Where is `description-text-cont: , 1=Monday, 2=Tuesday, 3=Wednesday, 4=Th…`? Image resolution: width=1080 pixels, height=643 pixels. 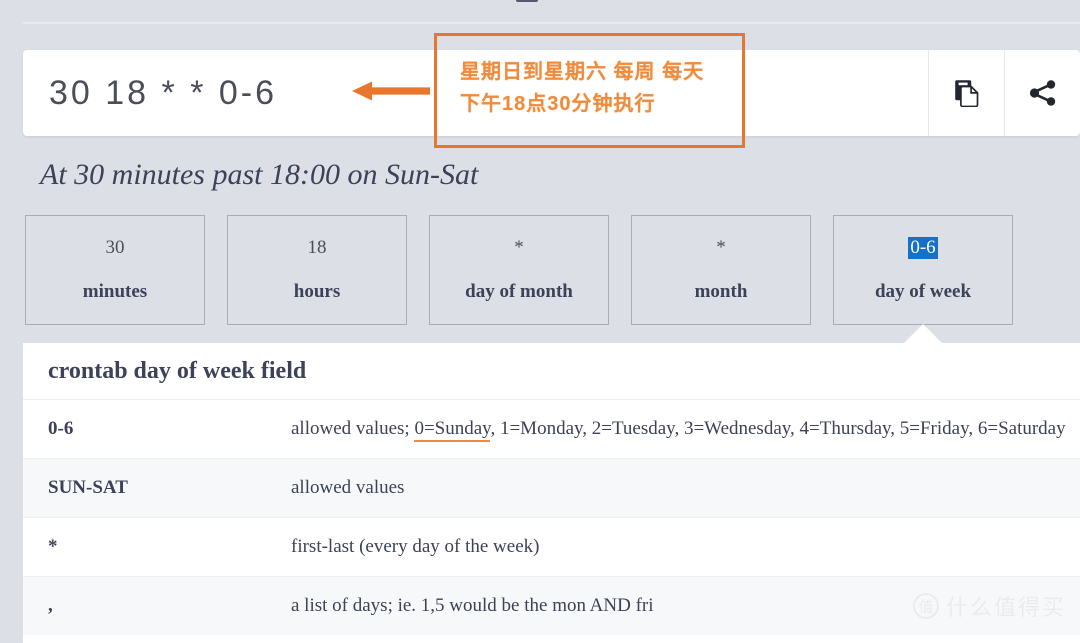
description-text-cont: , 1=Monday, 2=Tuesday, 3=Wednesday, 4=Th… is located at coordinates (778, 428).